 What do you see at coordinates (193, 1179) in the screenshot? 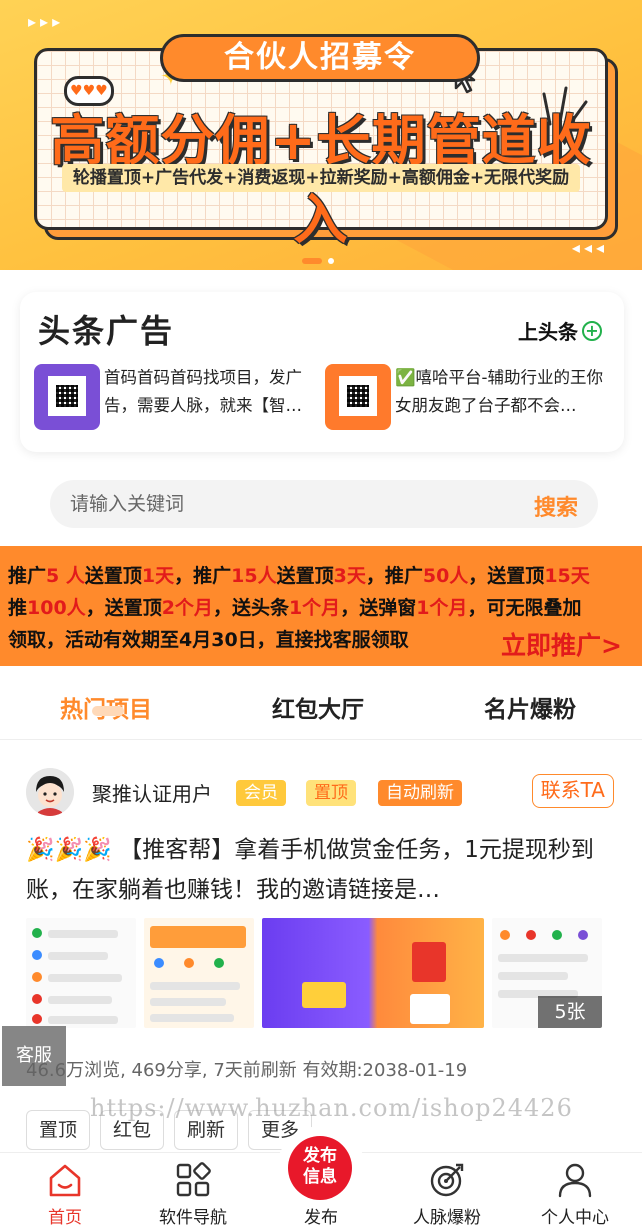
I see `grid-icon` at bounding box center [193, 1179].